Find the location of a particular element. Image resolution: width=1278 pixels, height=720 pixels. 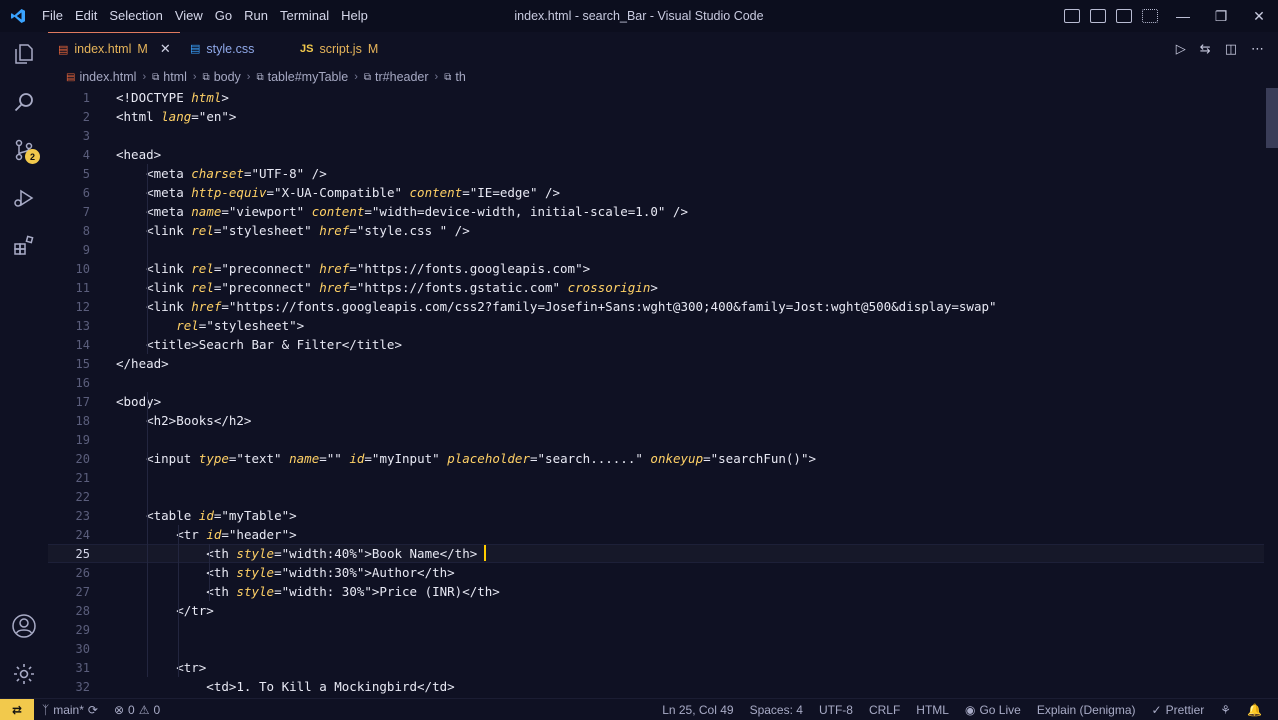

run-debug-icon is located at coordinates (24, 198).